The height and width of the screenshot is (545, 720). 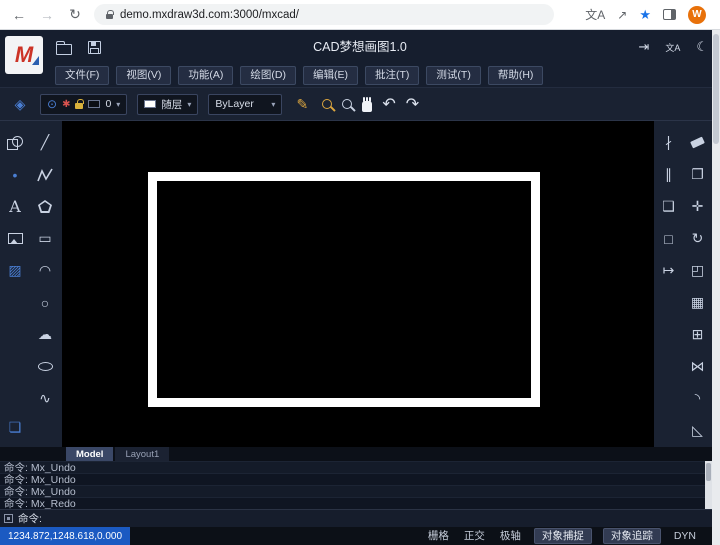 What do you see at coordinates (45, 270) in the screenshot?
I see `arc-tool-icon: ◠` at bounding box center [45, 270].